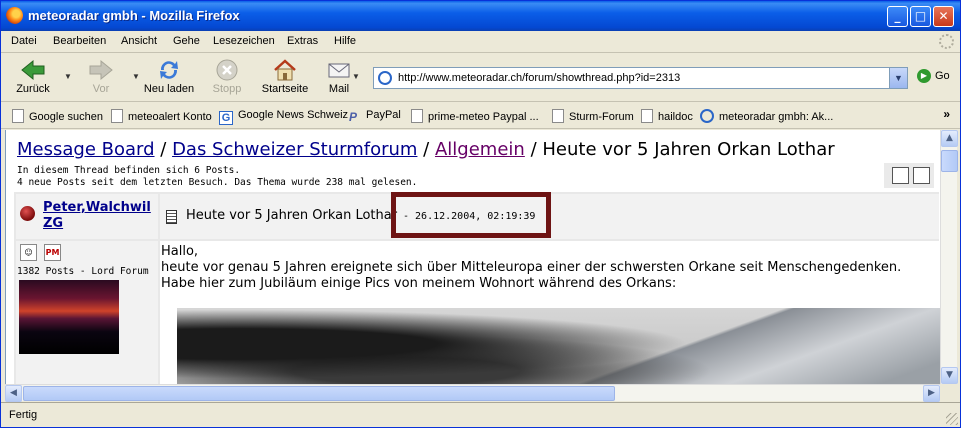 The width and height of the screenshot is (961, 428). What do you see at coordinates (949, 375) in the screenshot?
I see `scroll-down-arrow-icon: ▼` at bounding box center [949, 375].